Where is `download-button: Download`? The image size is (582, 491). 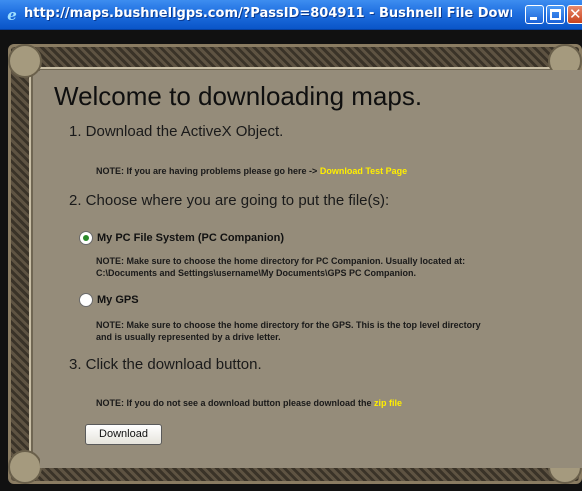 download-button: Download is located at coordinates (123, 434).